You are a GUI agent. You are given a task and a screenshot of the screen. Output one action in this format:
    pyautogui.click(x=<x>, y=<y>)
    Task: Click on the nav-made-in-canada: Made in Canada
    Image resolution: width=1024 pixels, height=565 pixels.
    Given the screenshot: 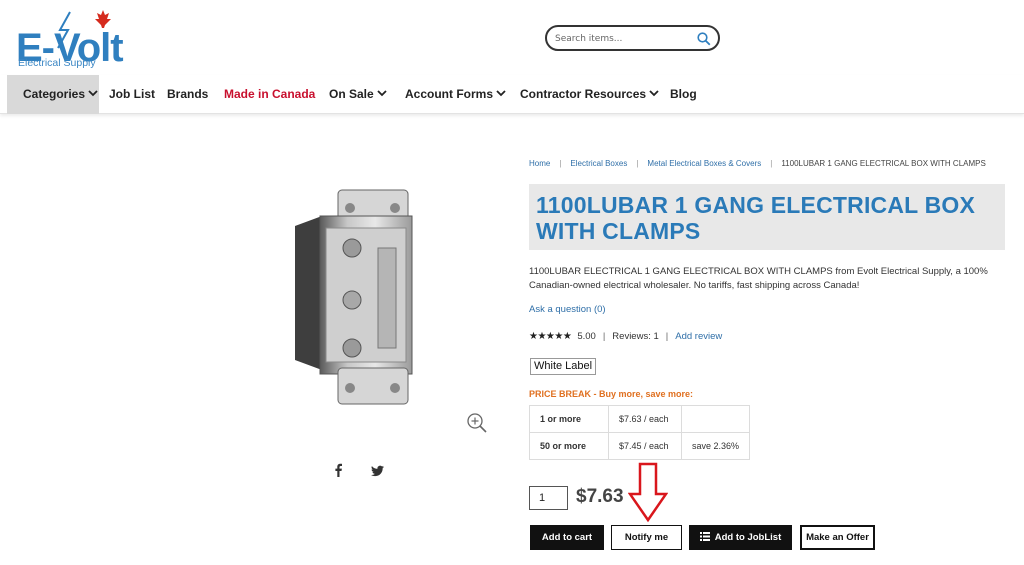 What is the action you would take?
    pyautogui.click(x=269, y=94)
    